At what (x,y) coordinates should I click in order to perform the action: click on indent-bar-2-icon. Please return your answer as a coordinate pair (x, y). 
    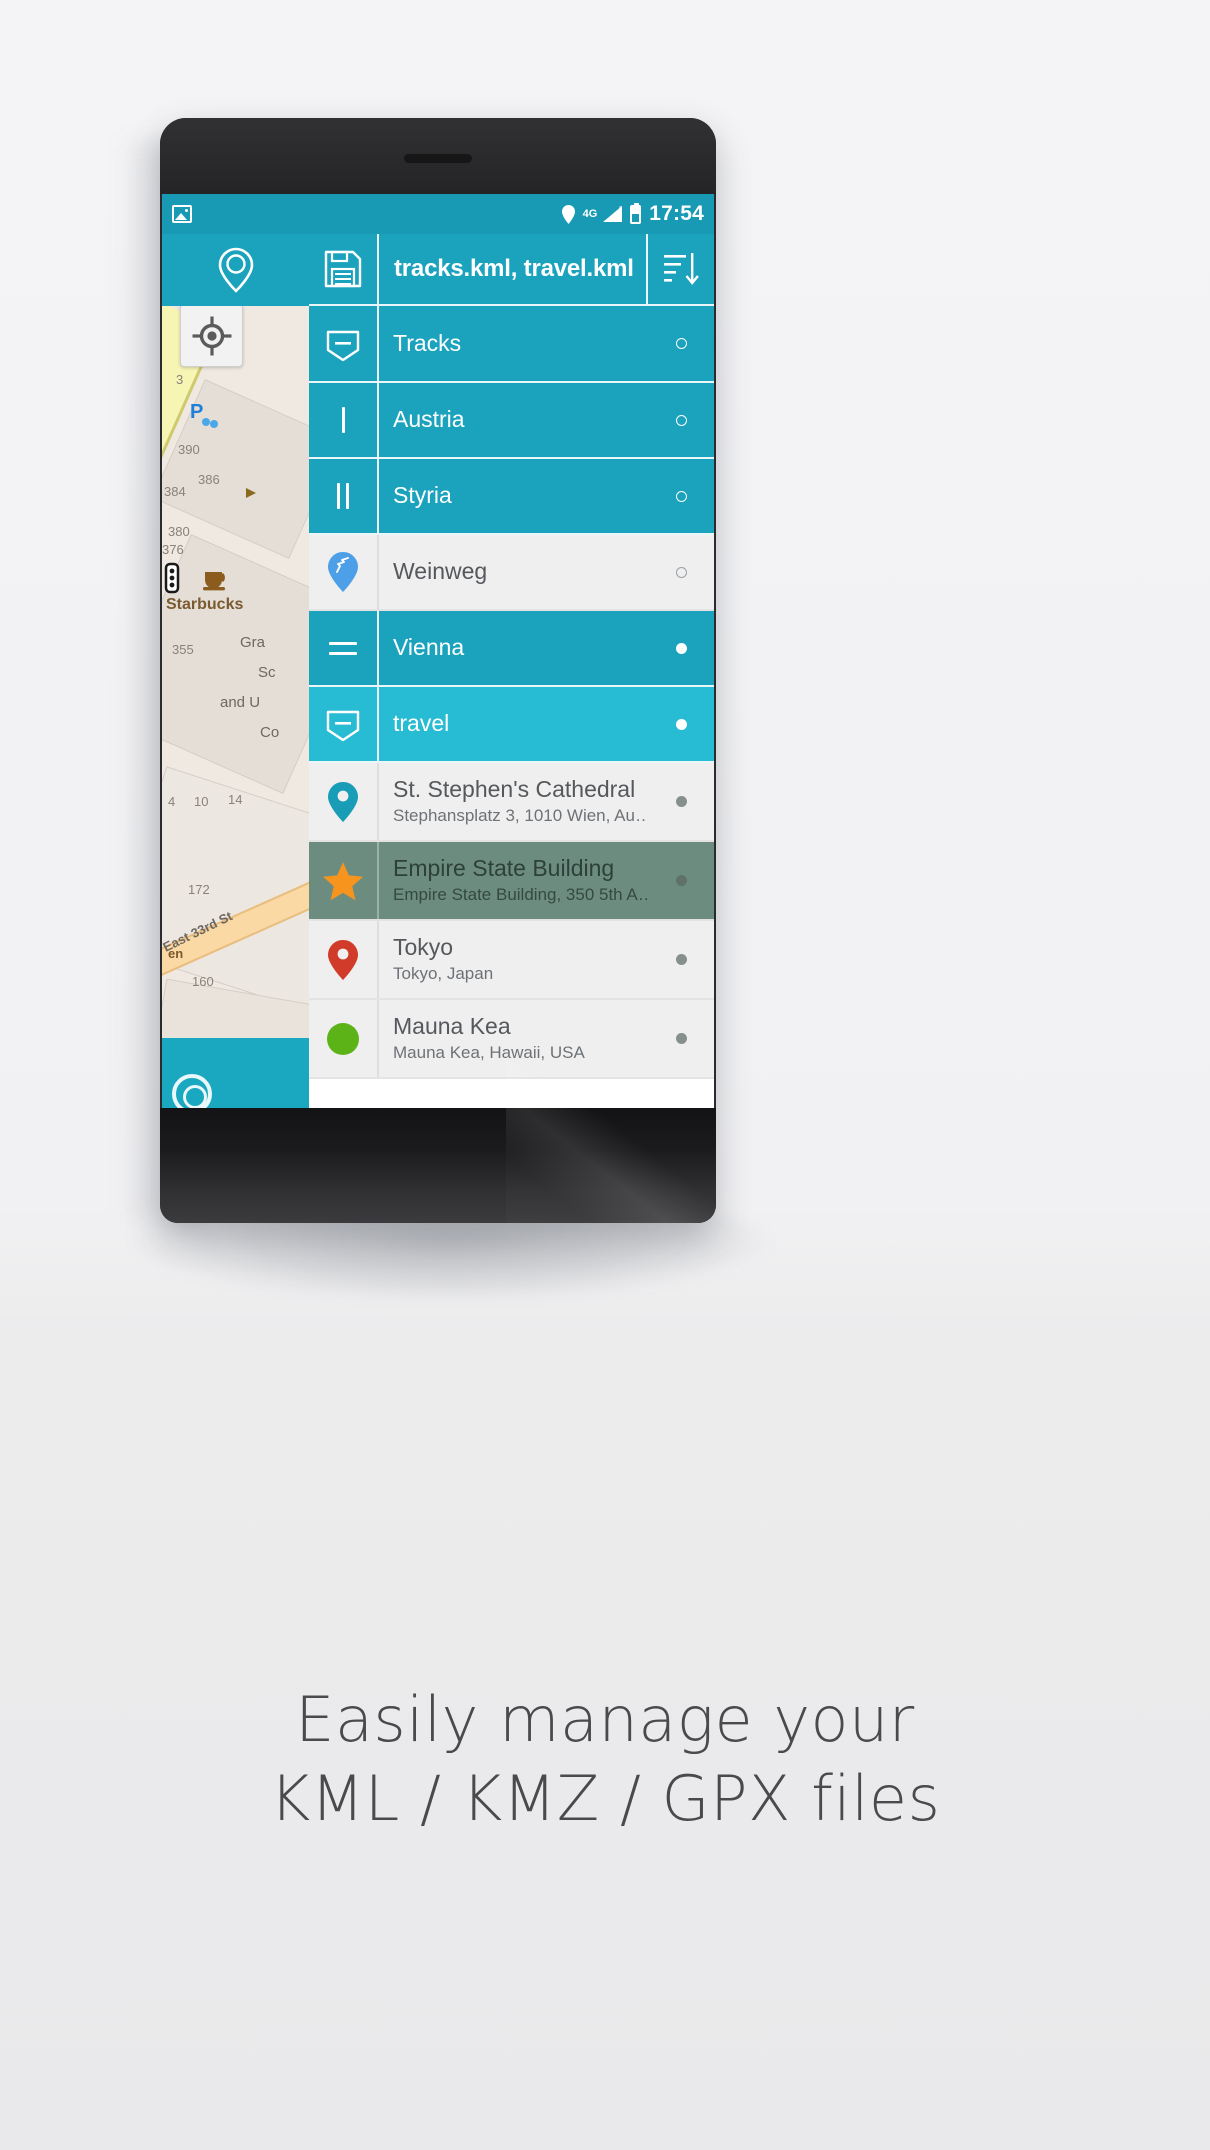
    Looking at the image, I should click on (343, 496).